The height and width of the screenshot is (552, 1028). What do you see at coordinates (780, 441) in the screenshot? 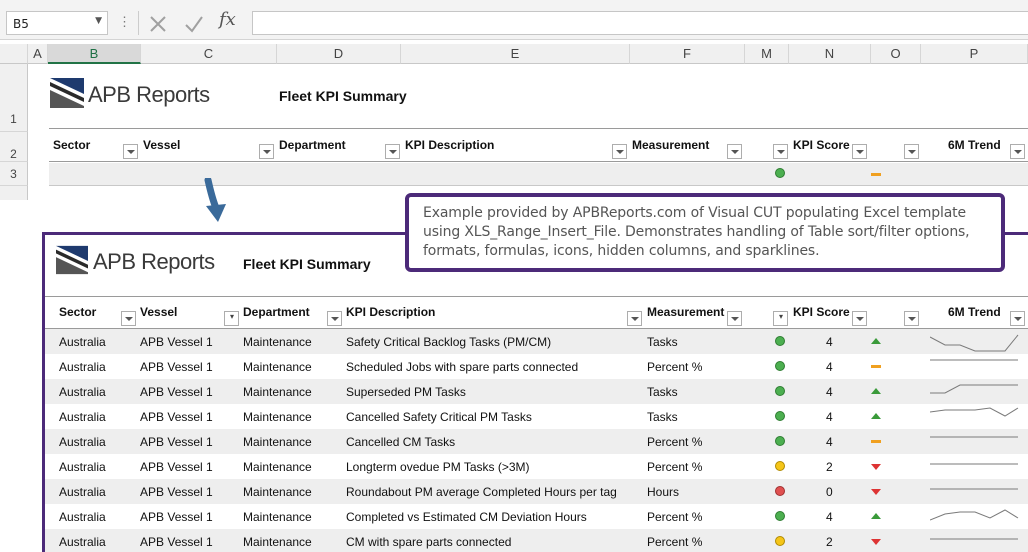
I see `status-dot-icon` at bounding box center [780, 441].